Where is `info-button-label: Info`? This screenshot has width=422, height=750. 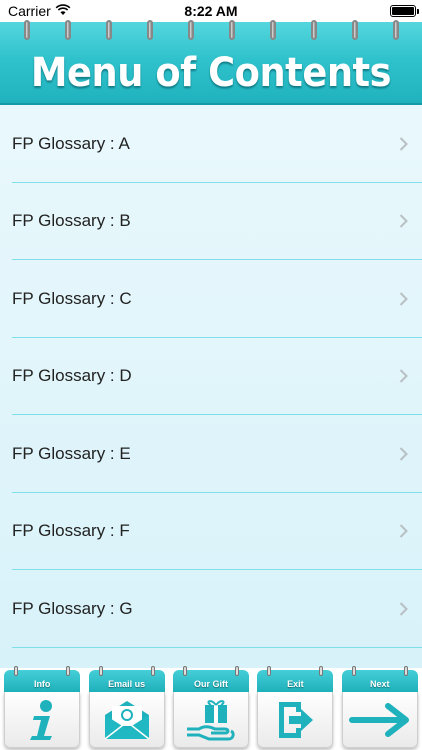
info-button-label: Info is located at coordinates (42, 684).